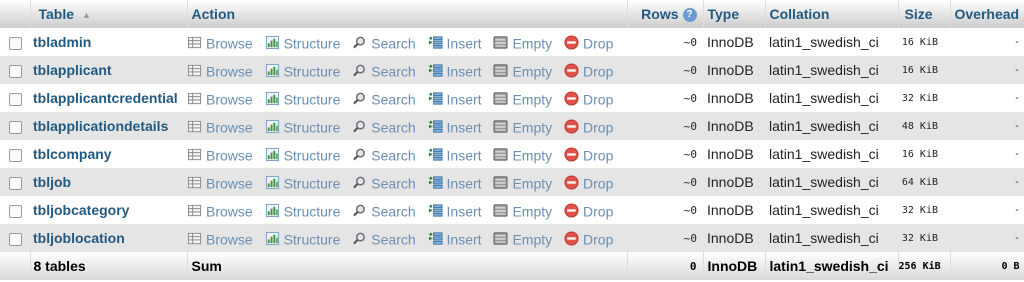 The image size is (1024, 282). Describe the element at coordinates (109, 266) in the screenshot. I see `summary-table-count: 8 tables` at that location.